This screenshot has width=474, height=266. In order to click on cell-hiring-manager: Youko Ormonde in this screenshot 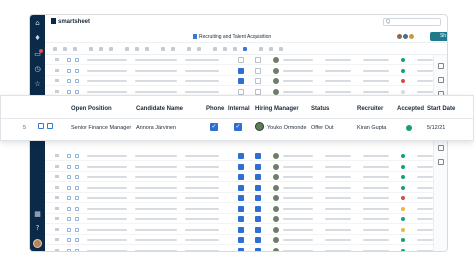, I will do `click(287, 128)`.